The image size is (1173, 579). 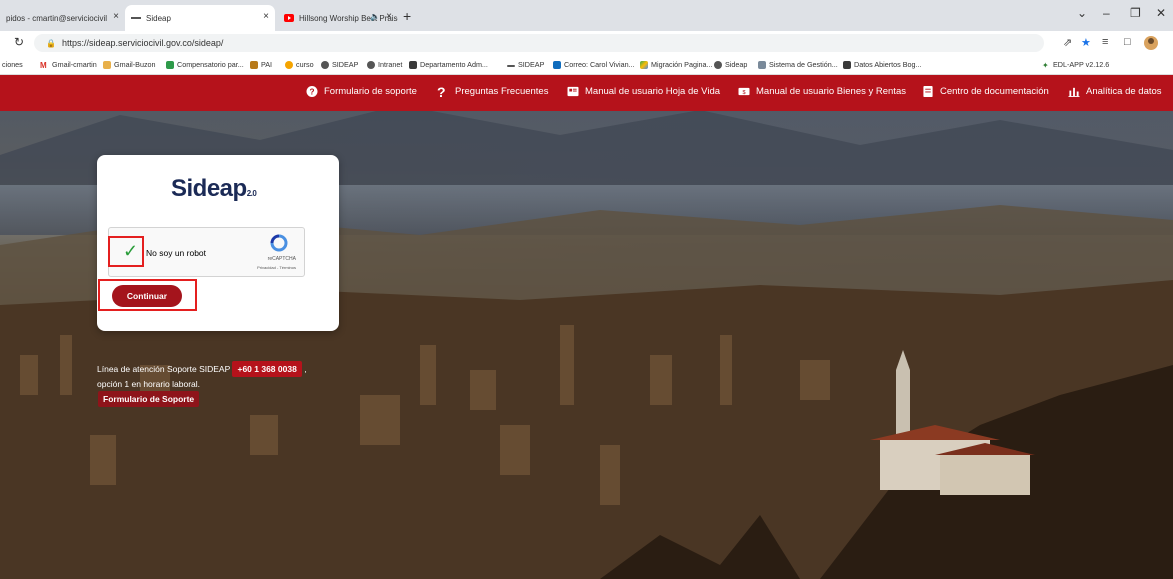 I want to click on tab-label: Sideap, so click(x=158, y=18).